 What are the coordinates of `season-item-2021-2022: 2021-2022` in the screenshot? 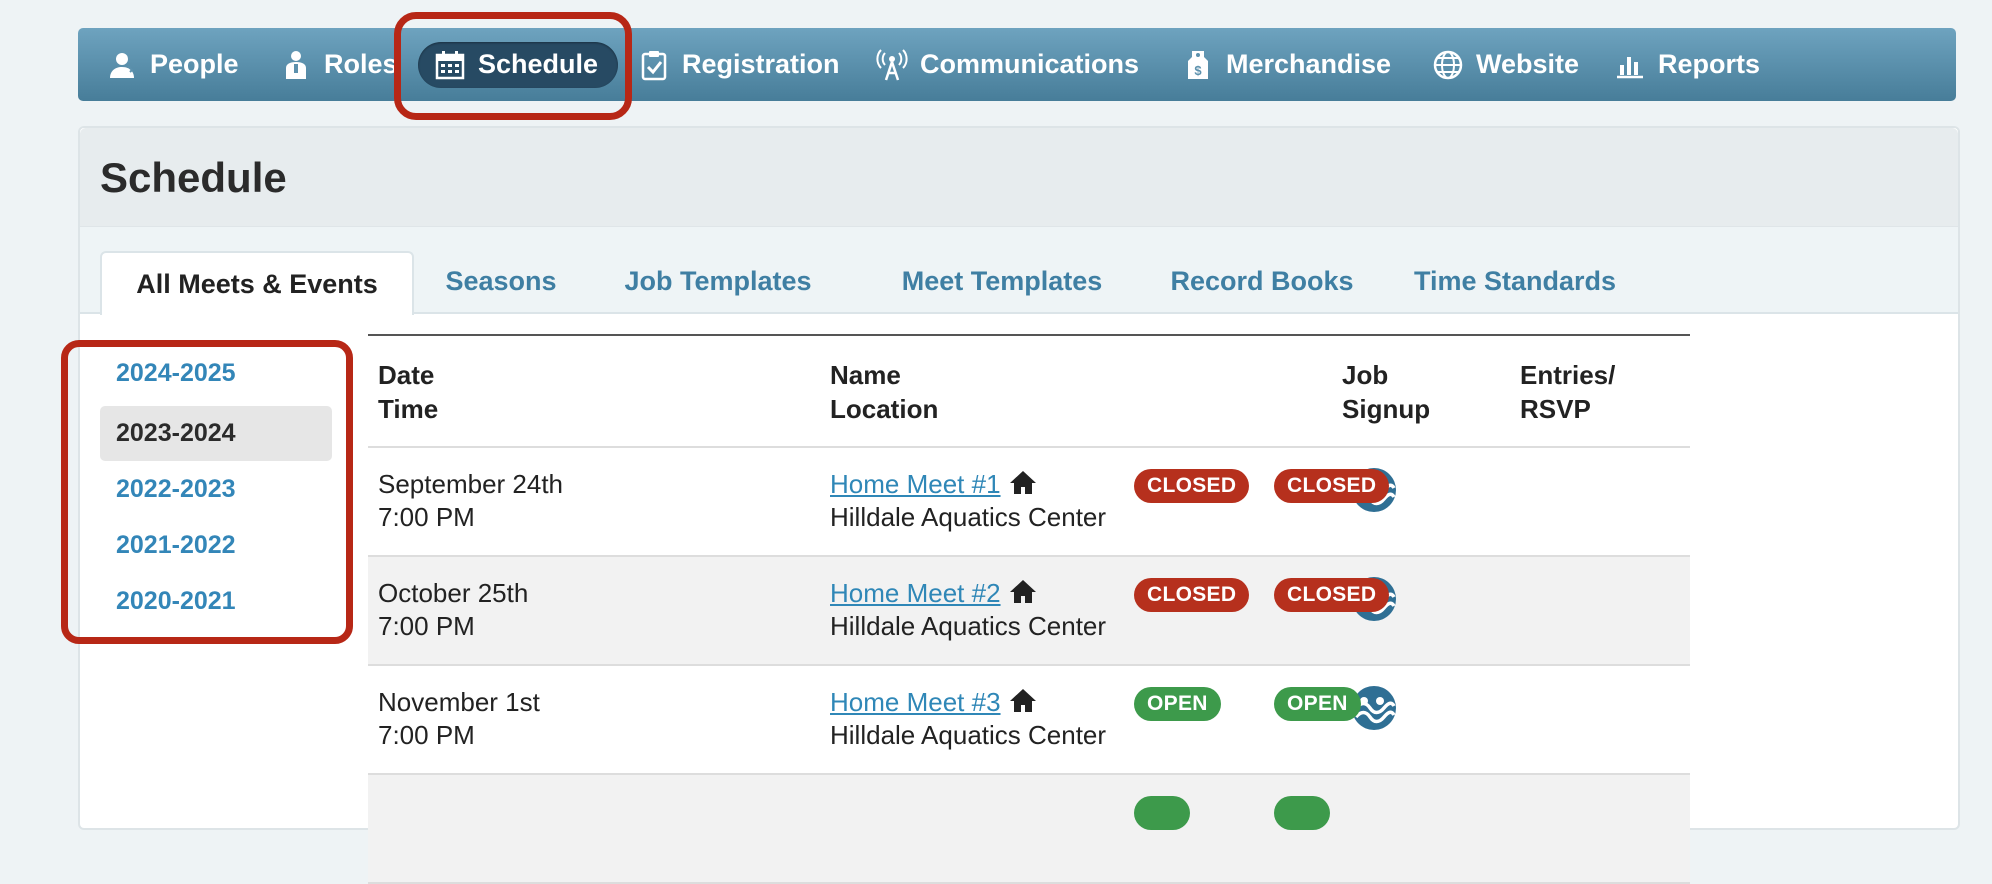 It's located at (216, 545).